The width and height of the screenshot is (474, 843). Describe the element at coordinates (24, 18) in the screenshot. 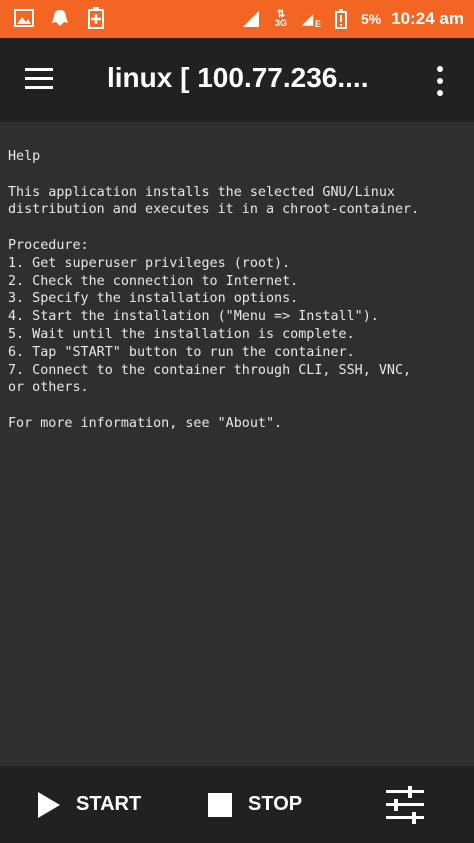

I see `gallery-icon` at that location.